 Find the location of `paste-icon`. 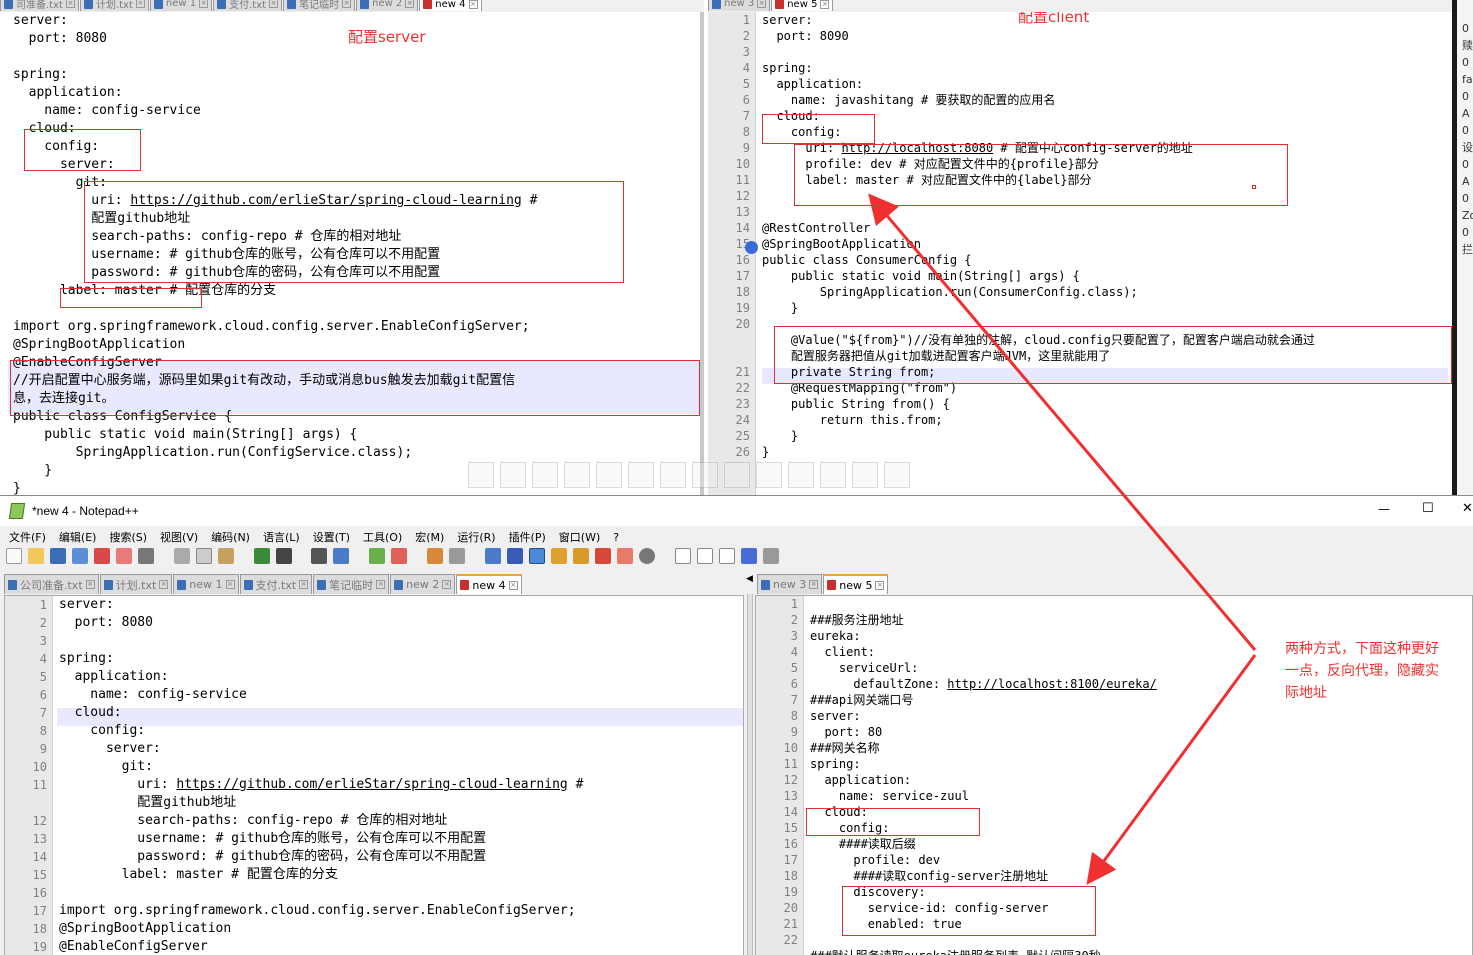

paste-icon is located at coordinates (225, 556).